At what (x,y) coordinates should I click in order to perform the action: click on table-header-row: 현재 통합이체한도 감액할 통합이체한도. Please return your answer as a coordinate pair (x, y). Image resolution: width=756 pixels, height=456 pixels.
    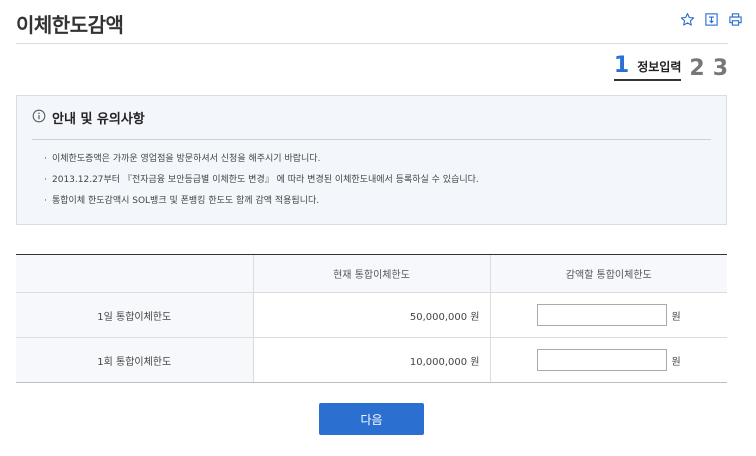
    Looking at the image, I should click on (371, 273).